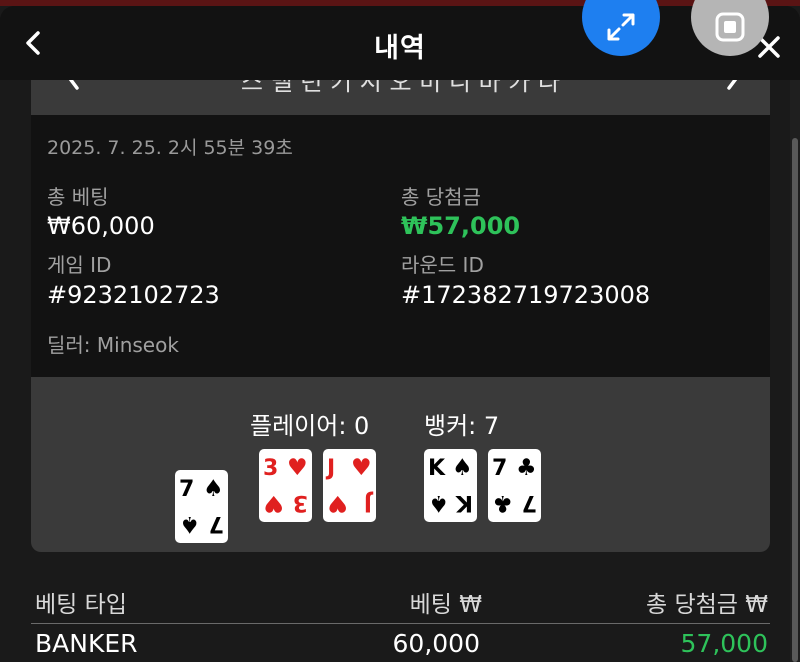 This screenshot has width=800, height=662. Describe the element at coordinates (201, 506) in the screenshot. I see `player-card-1: 7 ♠ 7 ♠` at that location.